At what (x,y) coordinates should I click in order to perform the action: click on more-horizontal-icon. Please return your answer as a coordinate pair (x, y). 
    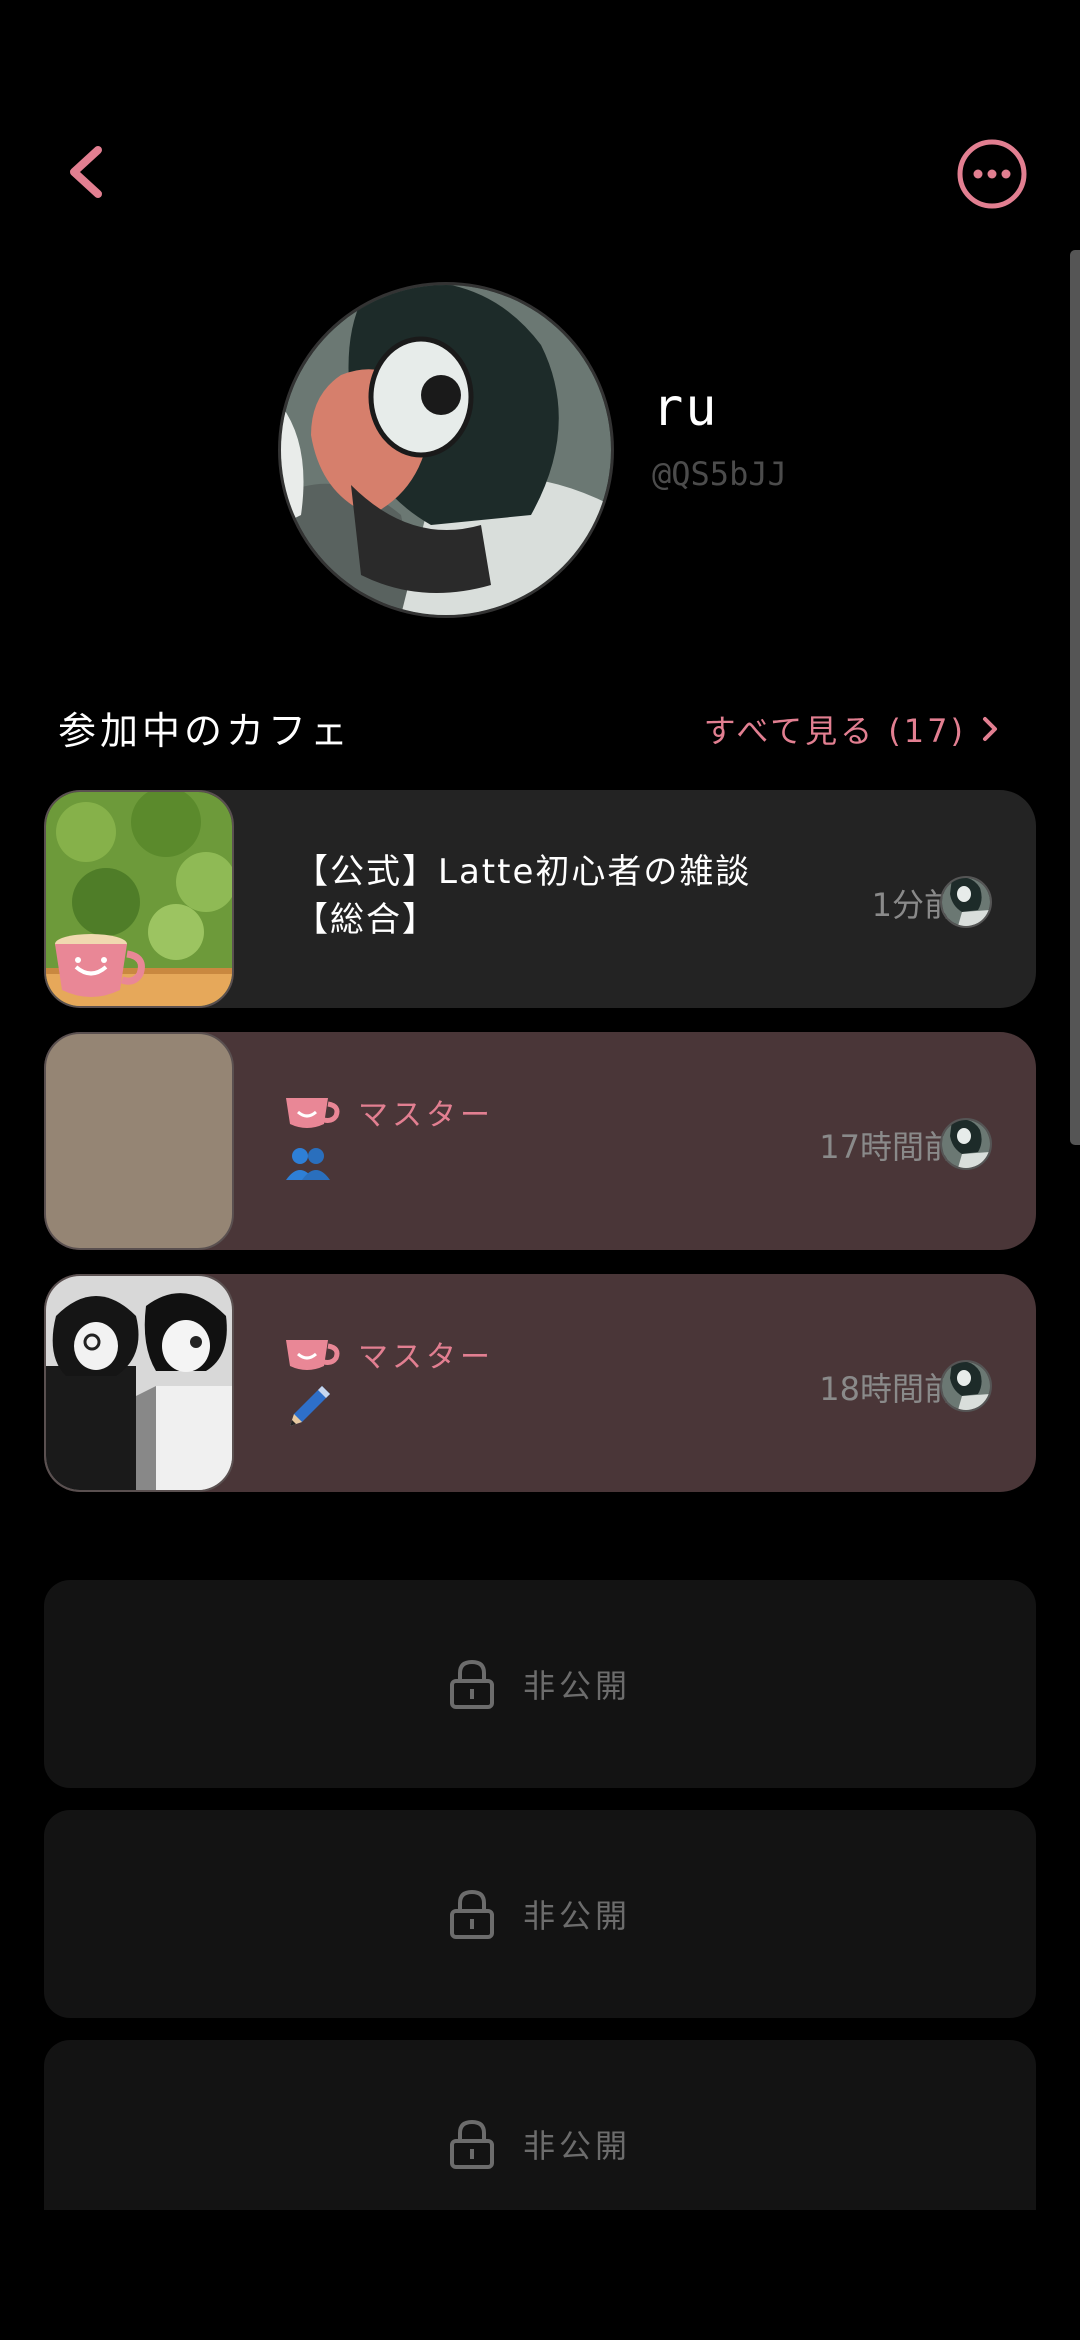
    Looking at the image, I should click on (992, 174).